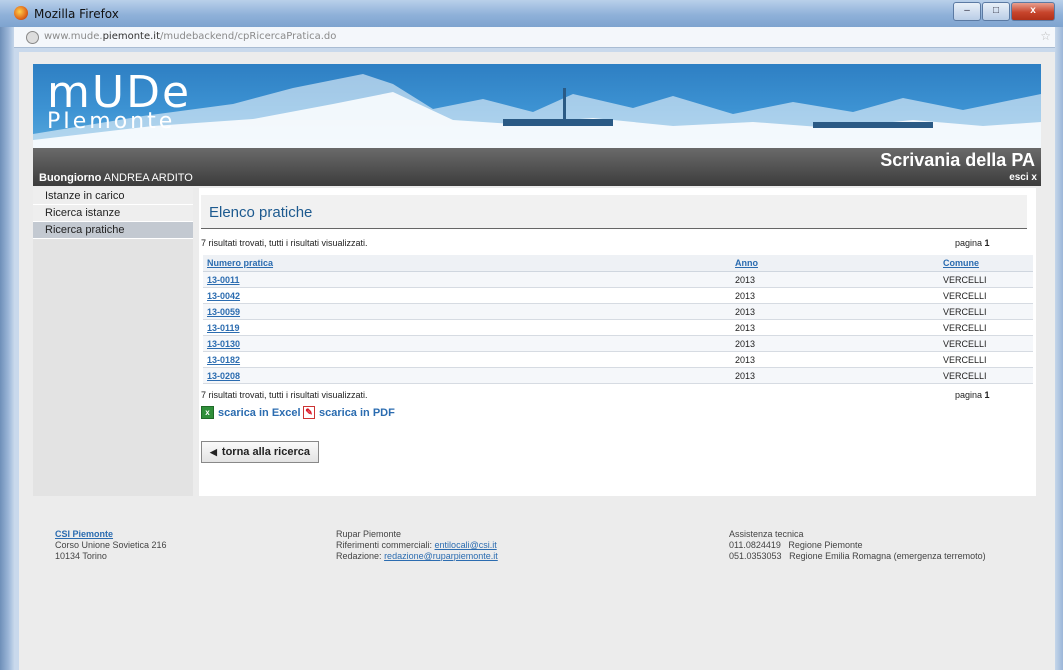 This screenshot has height=670, width=1063. I want to click on table-row: 13-0119 2013 VERCELLI, so click(618, 327).